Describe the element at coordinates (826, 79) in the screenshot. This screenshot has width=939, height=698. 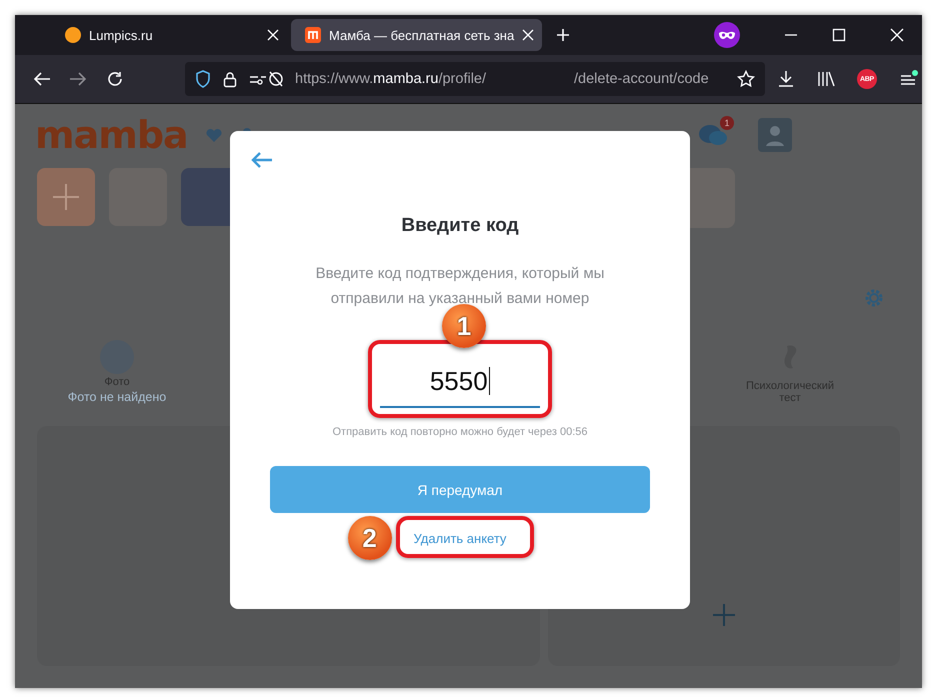
I see `library-icon` at that location.